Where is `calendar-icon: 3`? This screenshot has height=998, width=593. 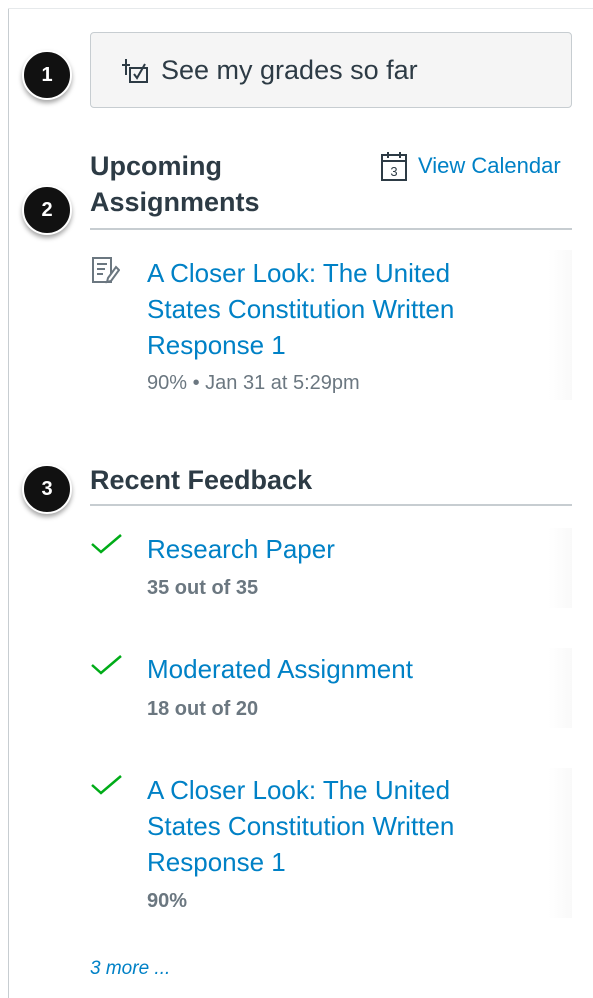
calendar-icon: 3 is located at coordinates (394, 166).